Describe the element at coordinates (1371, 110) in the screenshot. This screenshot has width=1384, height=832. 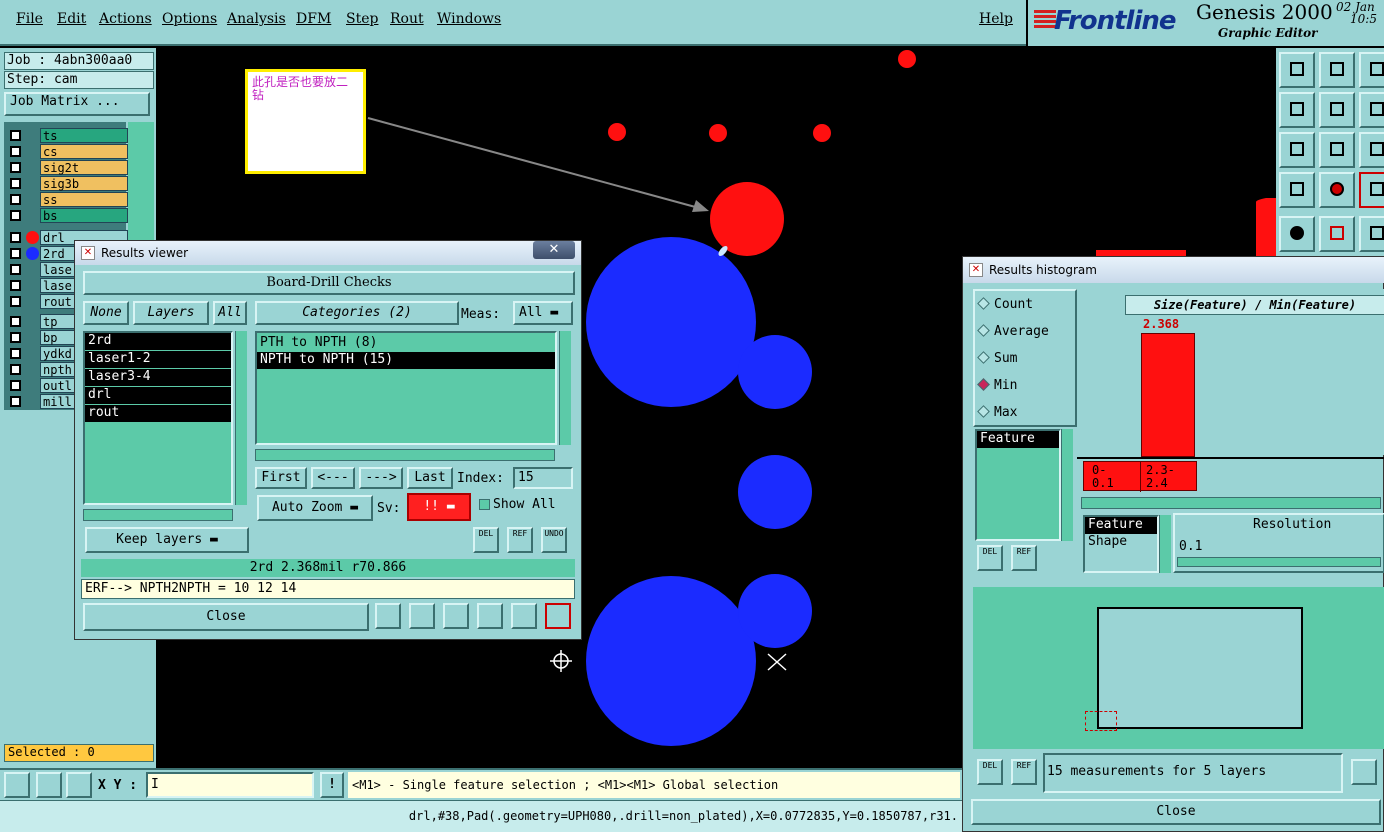
I see `redraw-icon` at that location.